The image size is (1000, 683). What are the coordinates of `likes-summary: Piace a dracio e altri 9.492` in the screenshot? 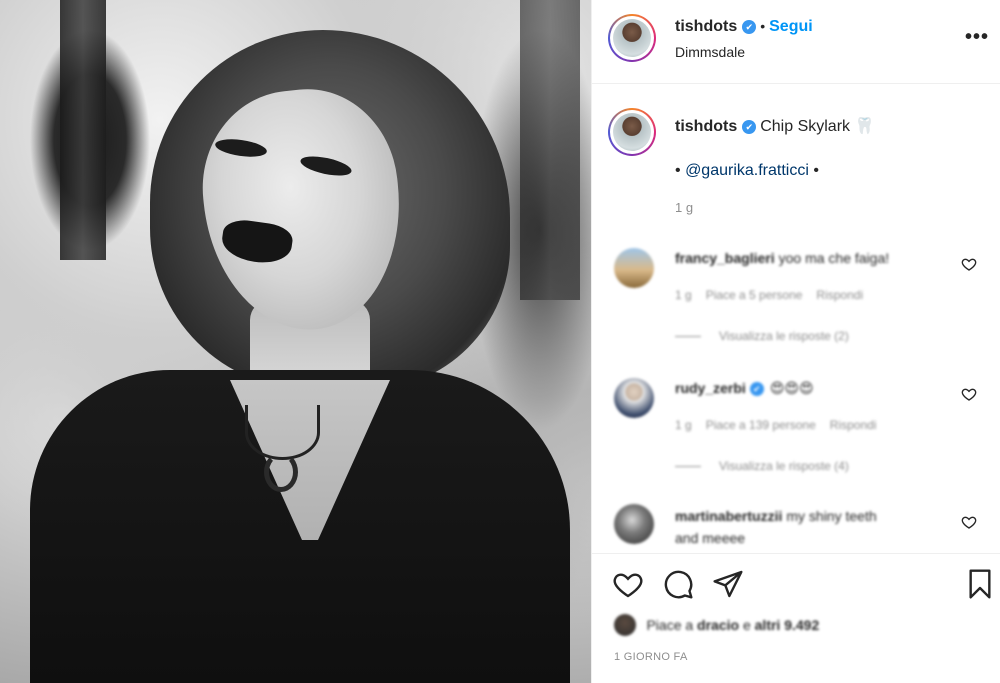 It's located at (716, 625).